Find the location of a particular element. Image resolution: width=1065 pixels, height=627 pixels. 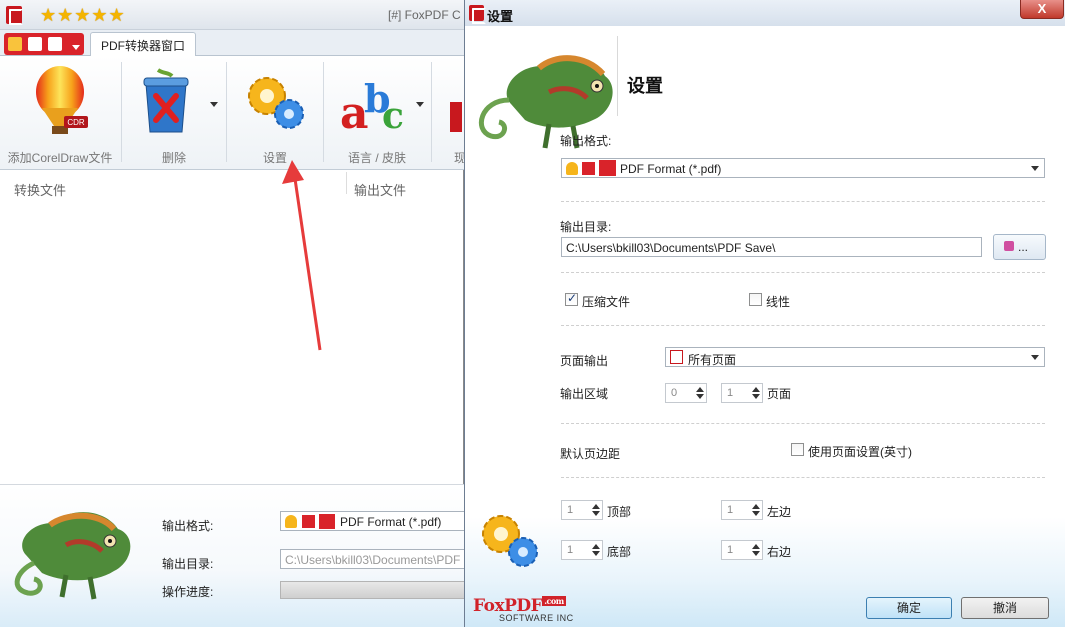

margin-right-label: 右边 is located at coordinates (779, 552).